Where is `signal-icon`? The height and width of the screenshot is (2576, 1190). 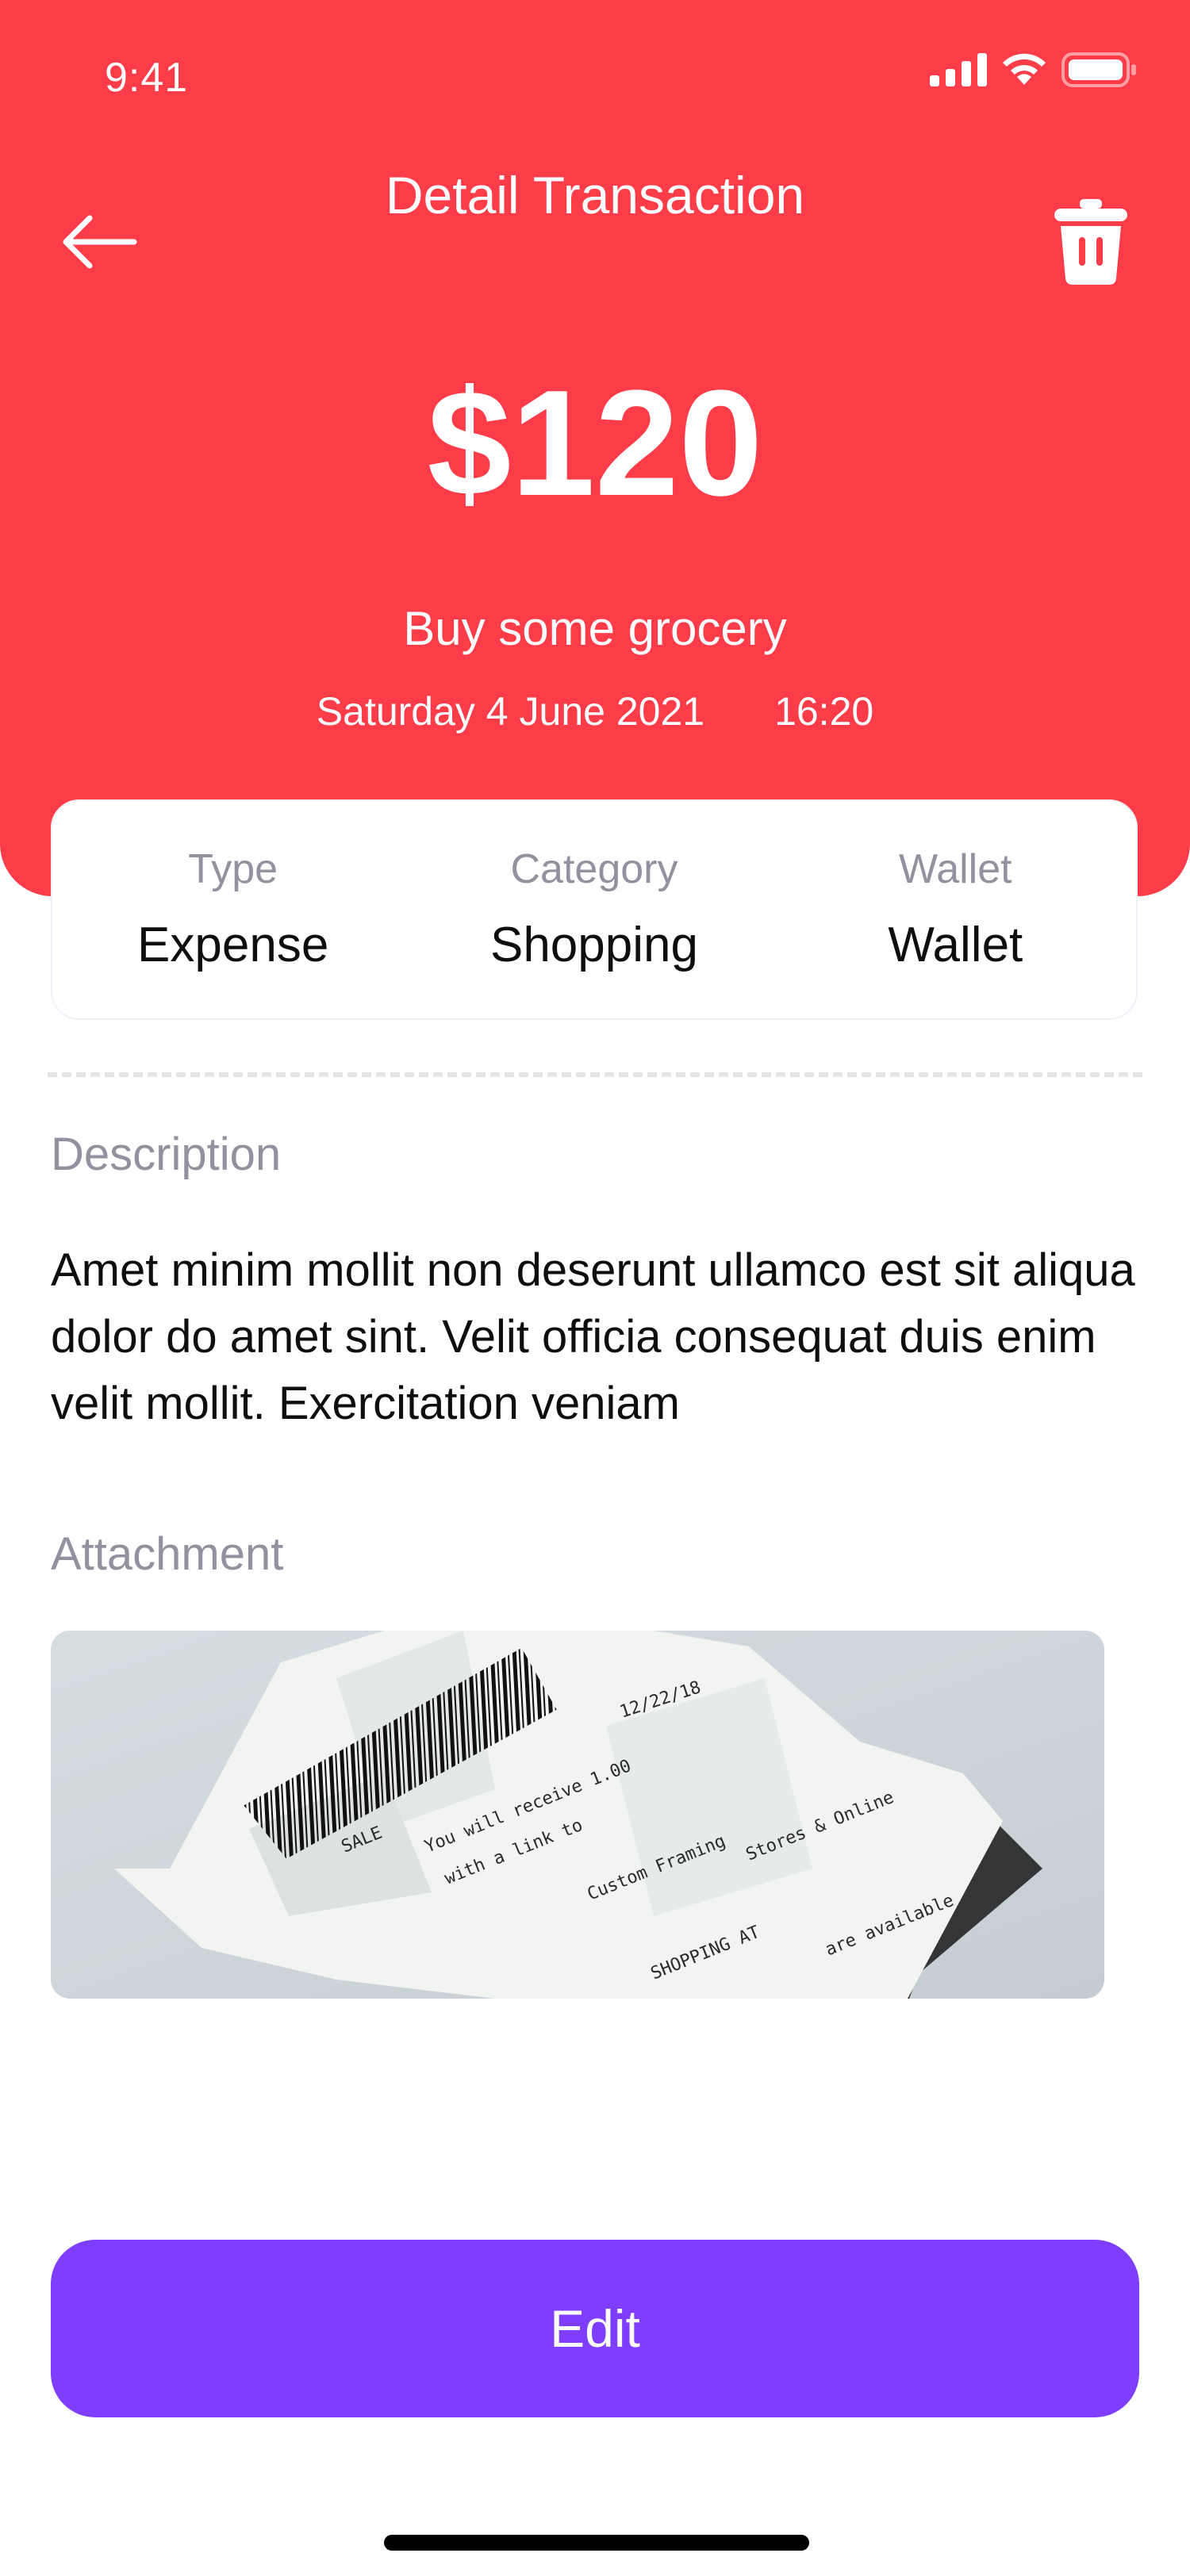 signal-icon is located at coordinates (958, 70).